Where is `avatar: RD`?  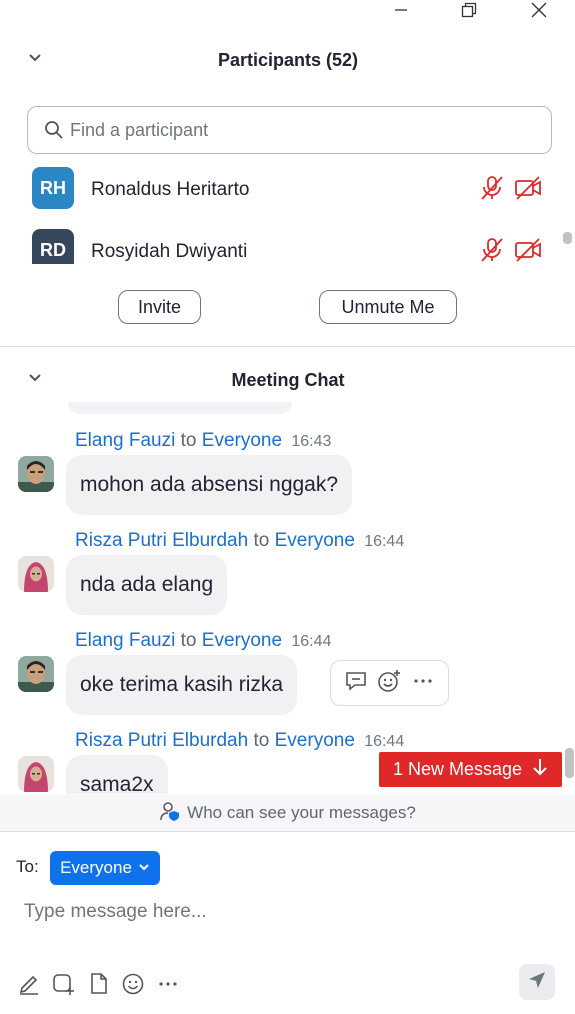 avatar: RD is located at coordinates (53, 246).